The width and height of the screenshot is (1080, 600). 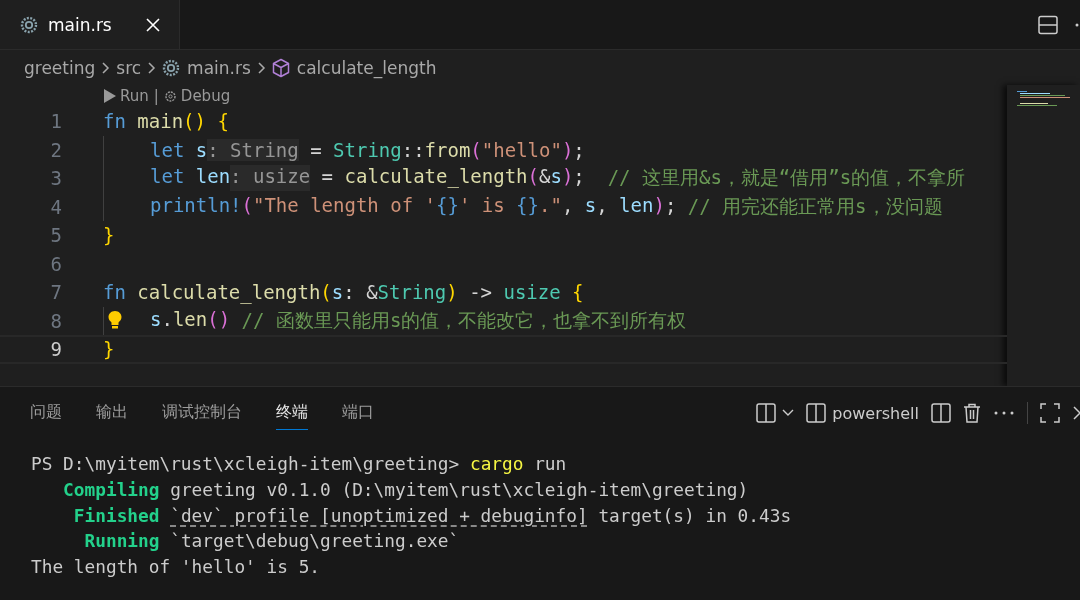 What do you see at coordinates (219, 67) in the screenshot?
I see `breadcrumb-item: main.rs` at bounding box center [219, 67].